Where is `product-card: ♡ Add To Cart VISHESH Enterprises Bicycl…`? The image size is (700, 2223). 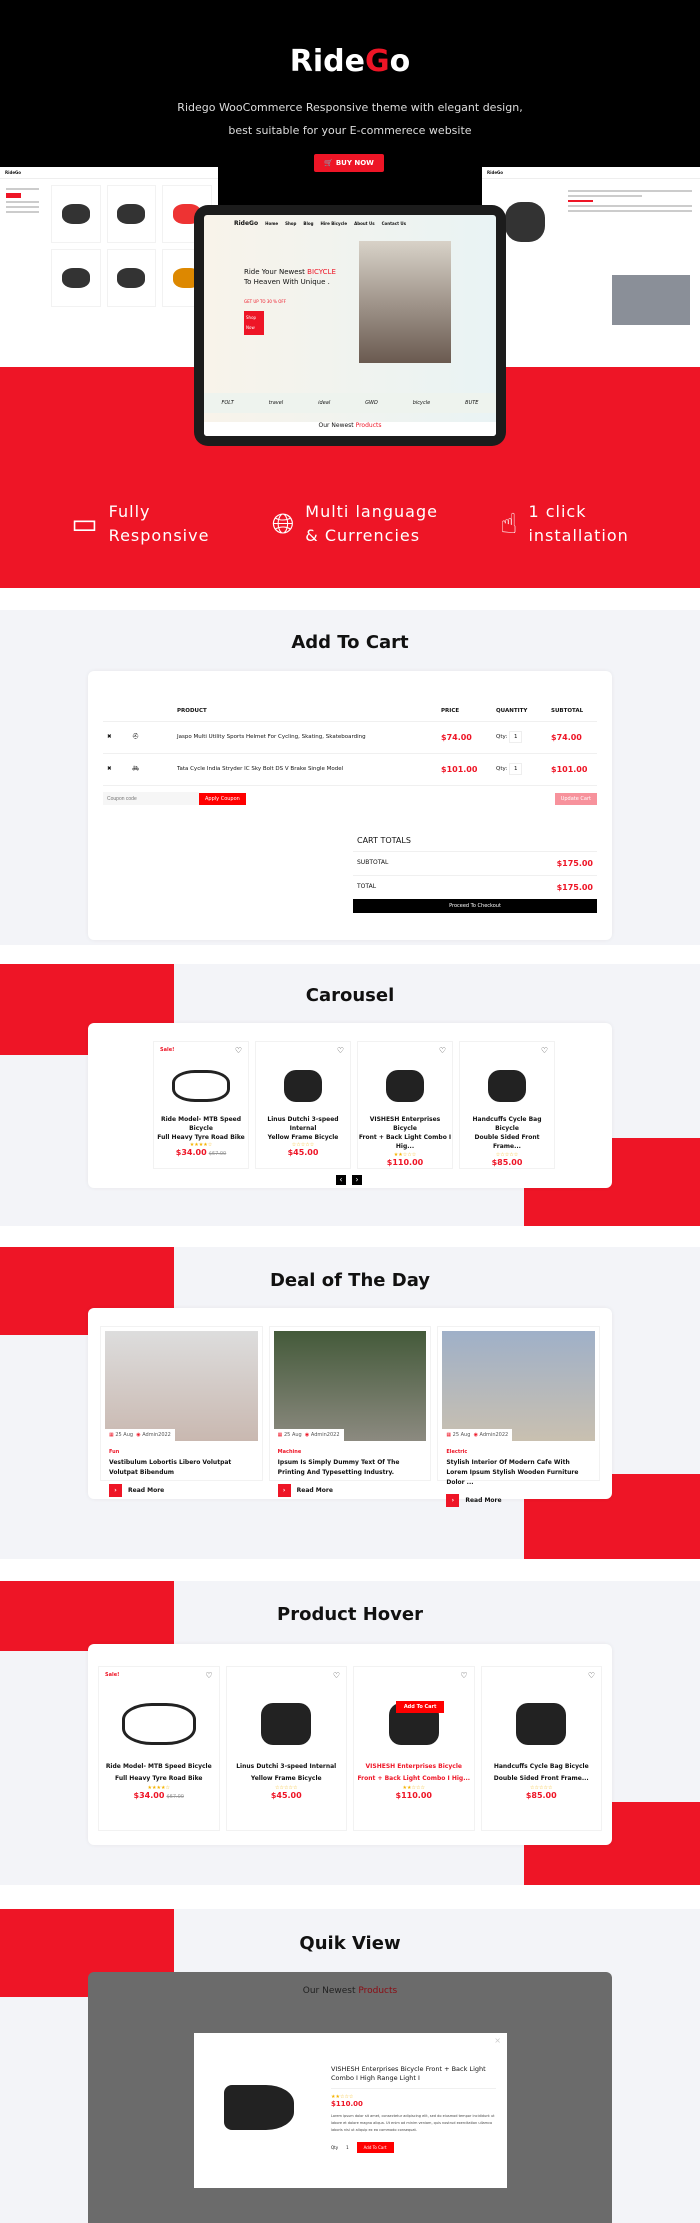
product-card: ♡ Add To Cart VISHESH Enterprises Bicycl… is located at coordinates (414, 1748).